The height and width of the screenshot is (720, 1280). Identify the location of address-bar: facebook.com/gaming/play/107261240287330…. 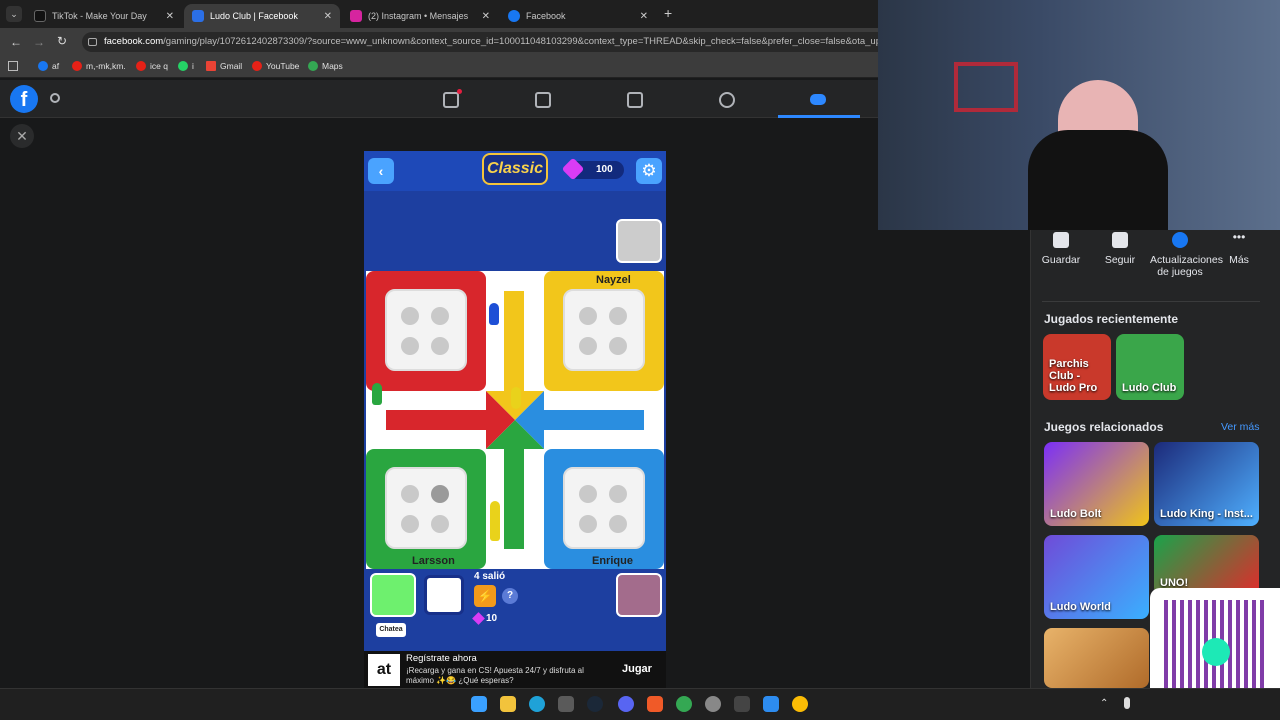
(487, 42).